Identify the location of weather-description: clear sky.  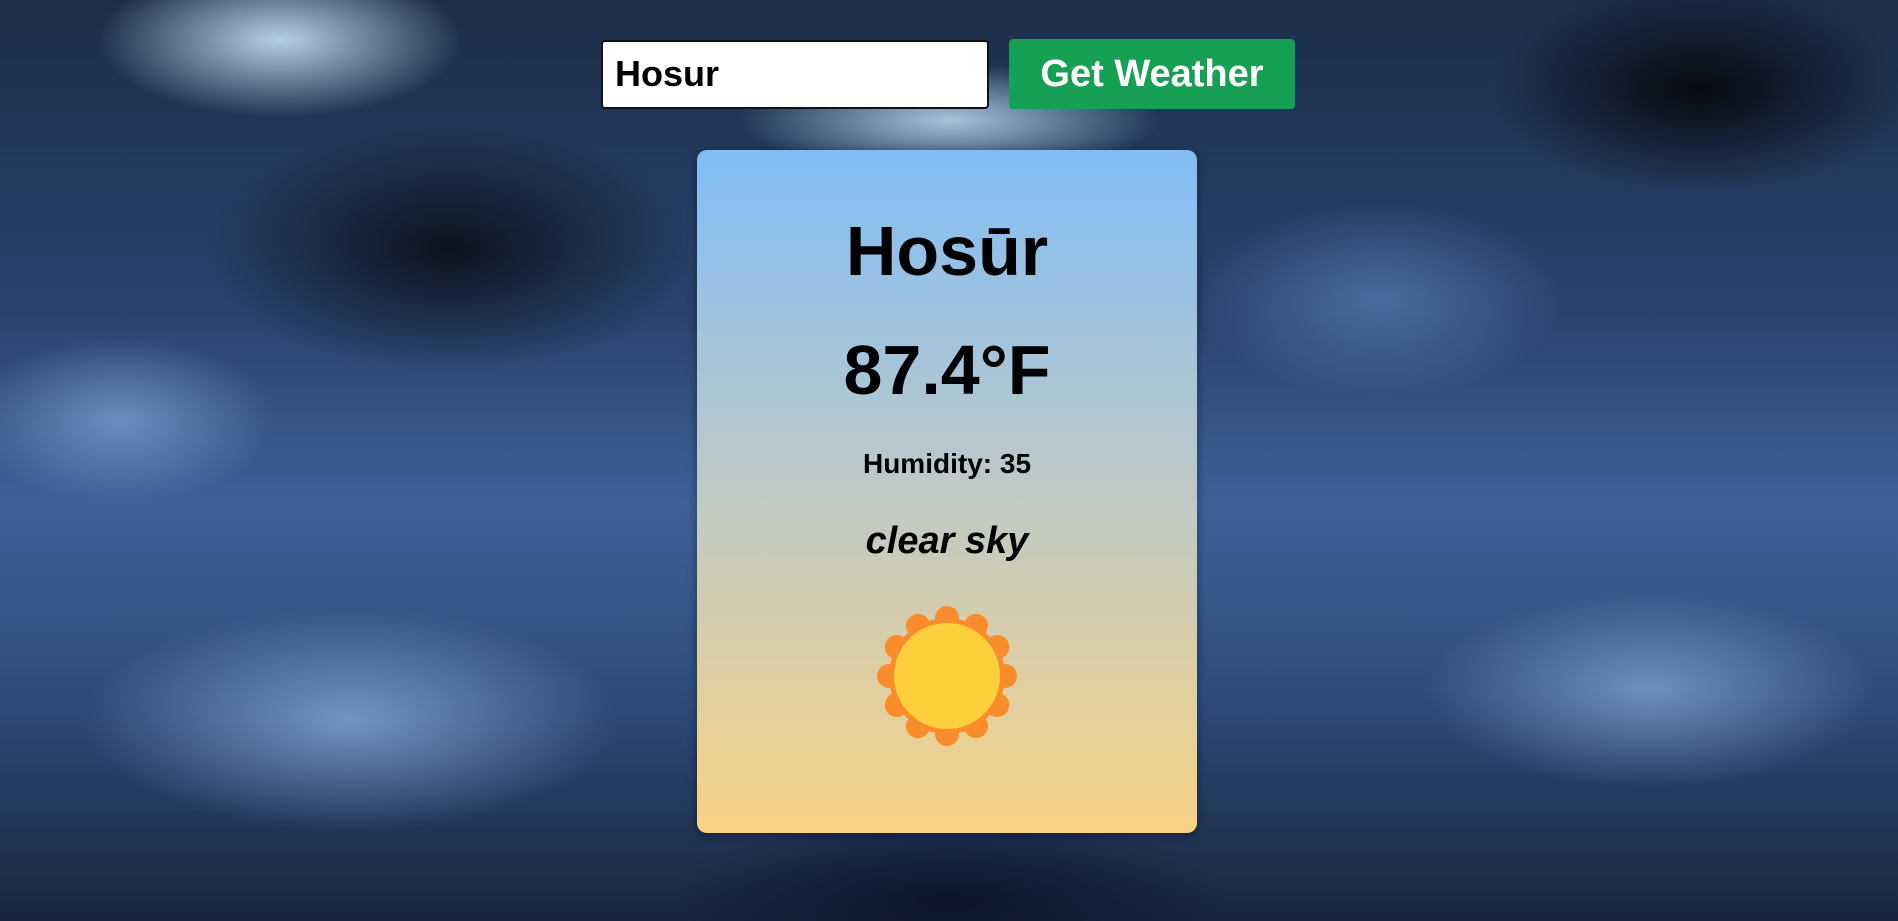
(947, 541).